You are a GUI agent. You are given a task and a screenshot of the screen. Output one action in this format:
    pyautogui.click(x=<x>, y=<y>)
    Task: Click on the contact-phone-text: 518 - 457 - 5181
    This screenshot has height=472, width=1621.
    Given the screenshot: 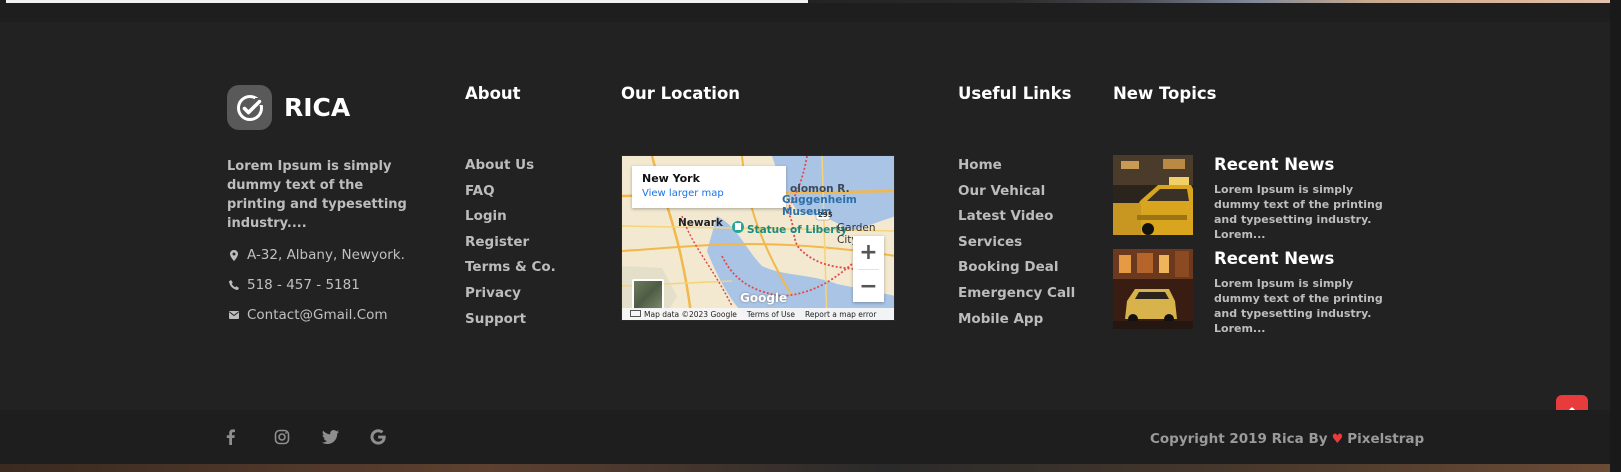 What is the action you would take?
    pyautogui.click(x=303, y=285)
    